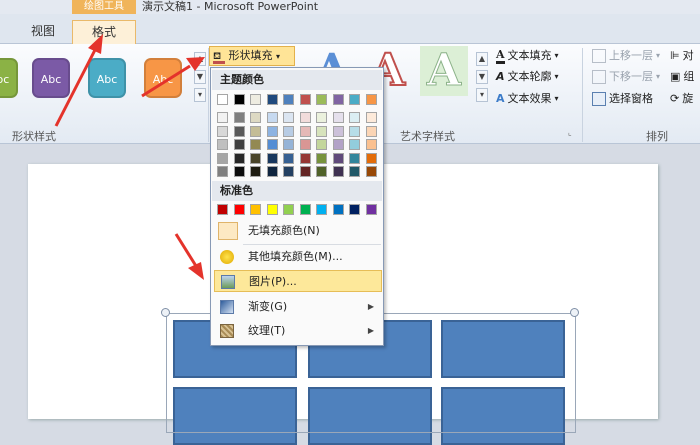 The width and height of the screenshot is (700, 445). I want to click on annotation-arrows, so click(129, 157).